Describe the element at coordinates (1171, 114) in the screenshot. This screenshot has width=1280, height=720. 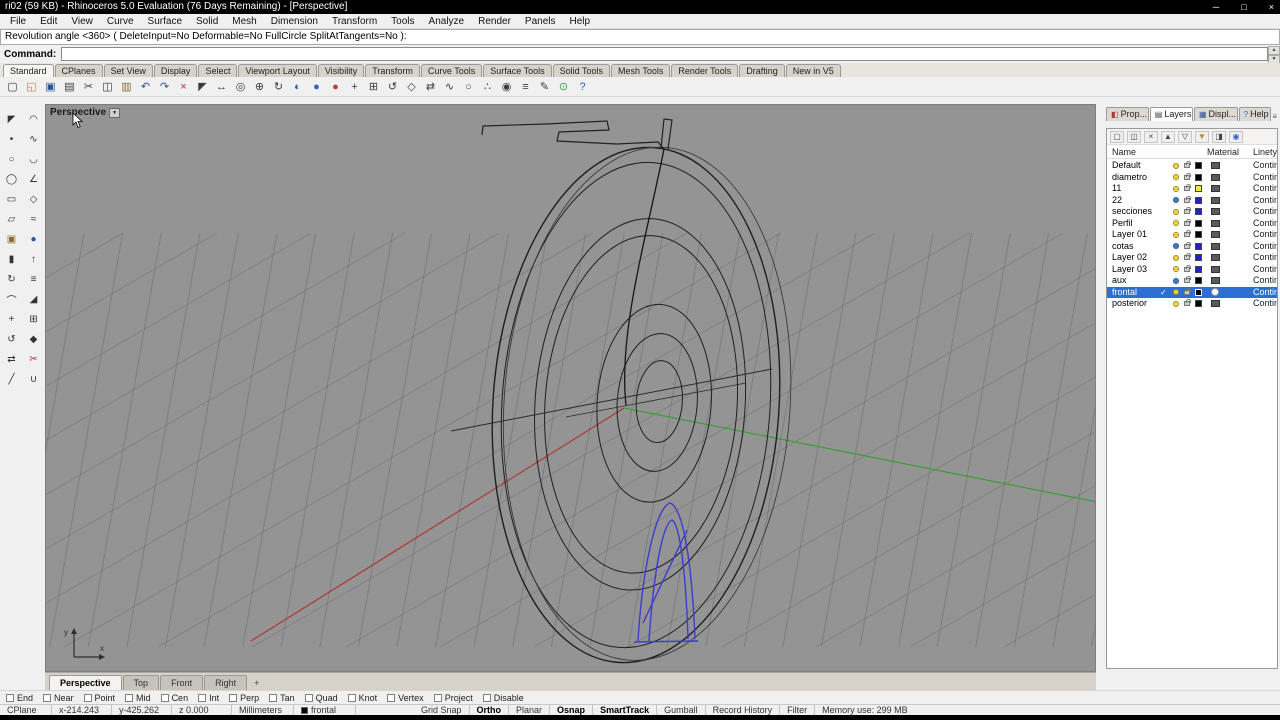
I see `tab-layers: ▤ Layers` at that location.